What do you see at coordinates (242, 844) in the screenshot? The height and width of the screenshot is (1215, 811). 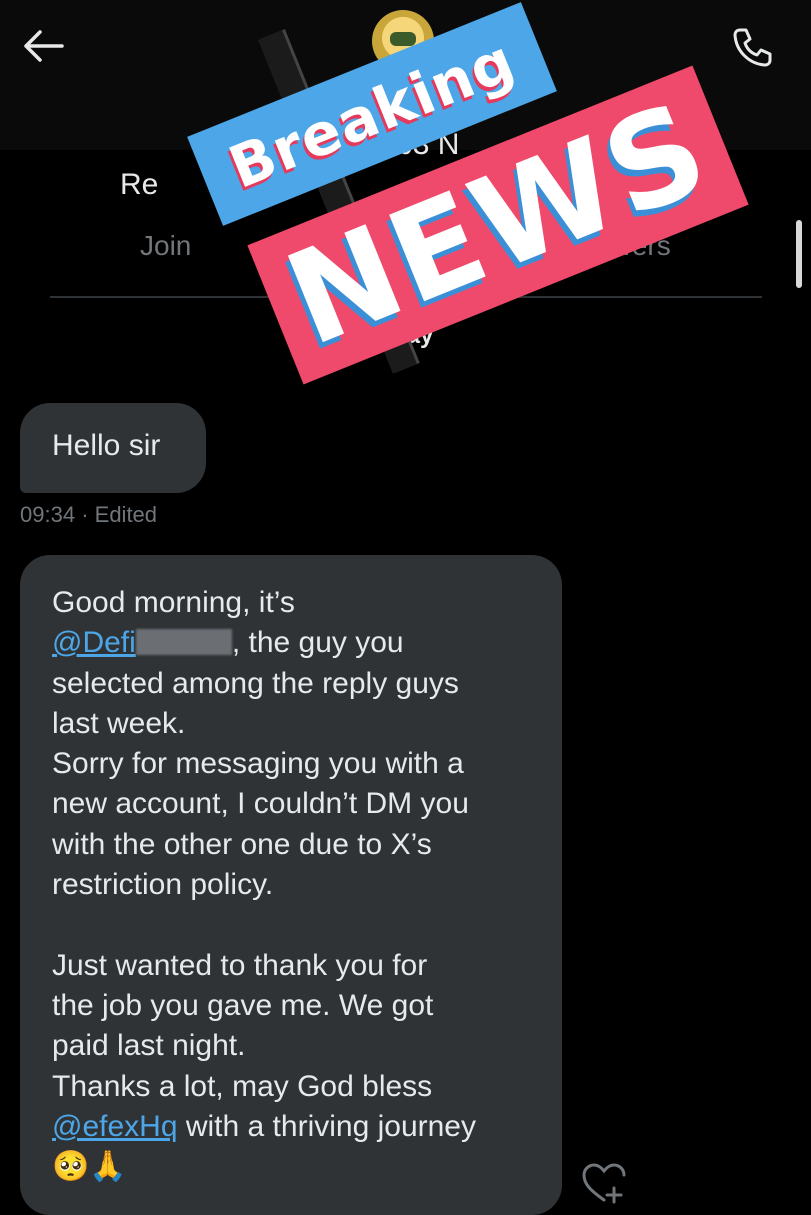 I see `message-line: with the other one due to X’s` at bounding box center [242, 844].